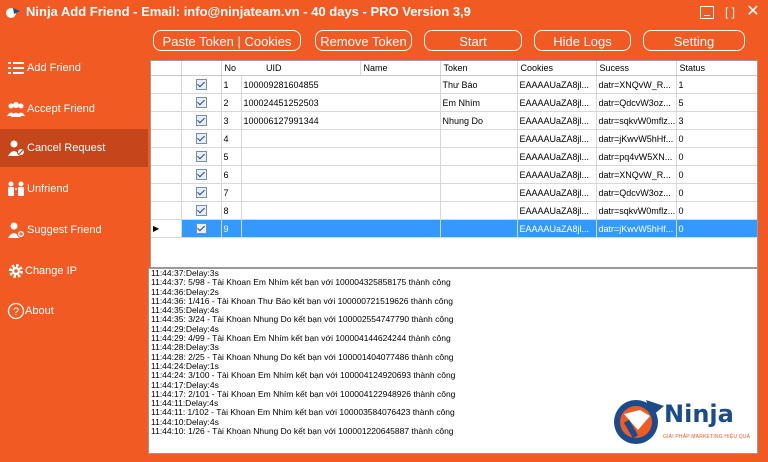  What do you see at coordinates (479, 84) in the screenshot?
I see `cell-name: Thư Báo` at bounding box center [479, 84].